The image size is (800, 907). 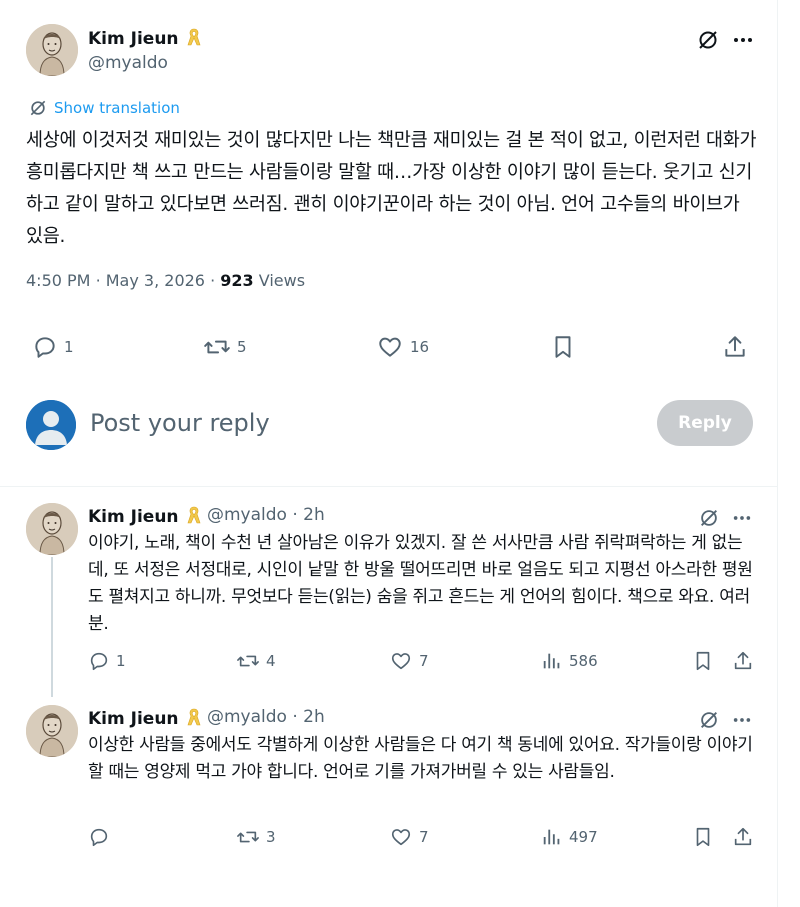 What do you see at coordinates (583, 661) in the screenshot?
I see `view-count: 586` at bounding box center [583, 661].